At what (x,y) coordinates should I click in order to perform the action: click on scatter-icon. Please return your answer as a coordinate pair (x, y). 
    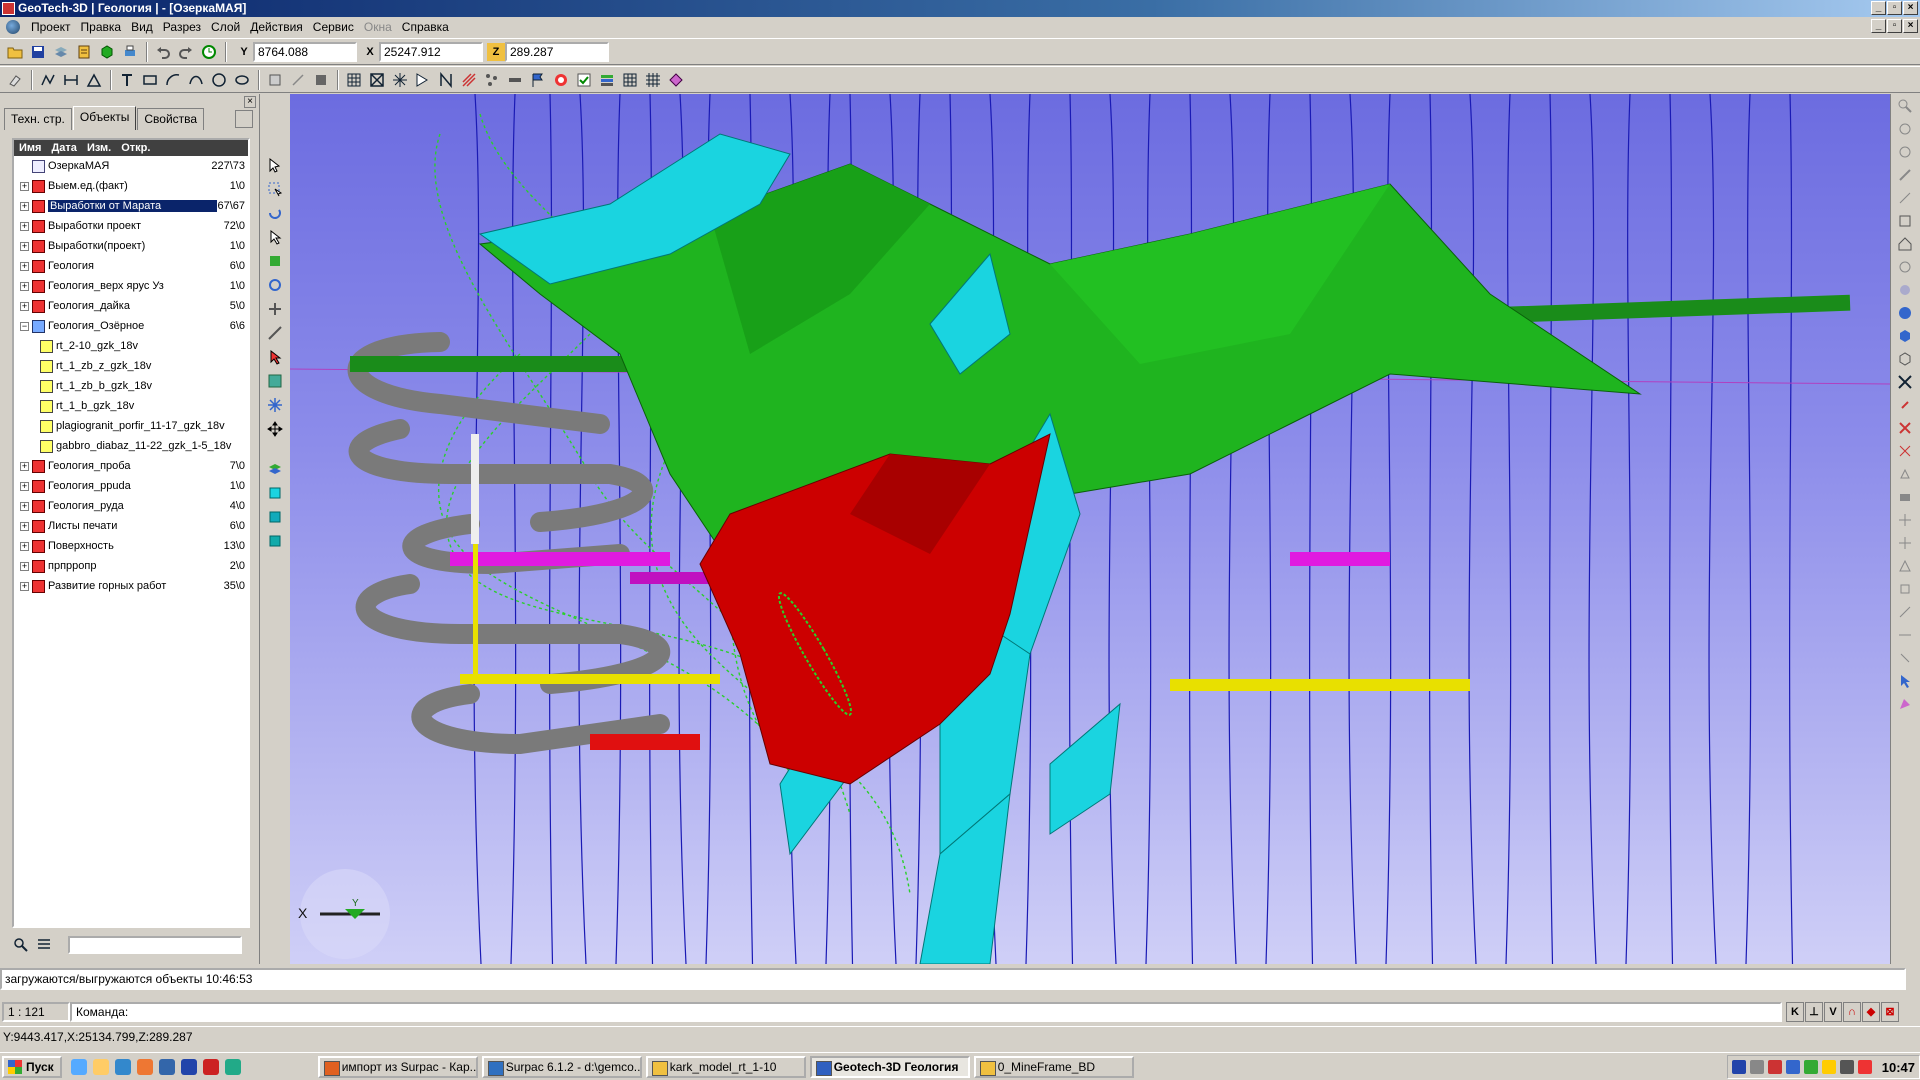
    Looking at the image, I should click on (492, 80).